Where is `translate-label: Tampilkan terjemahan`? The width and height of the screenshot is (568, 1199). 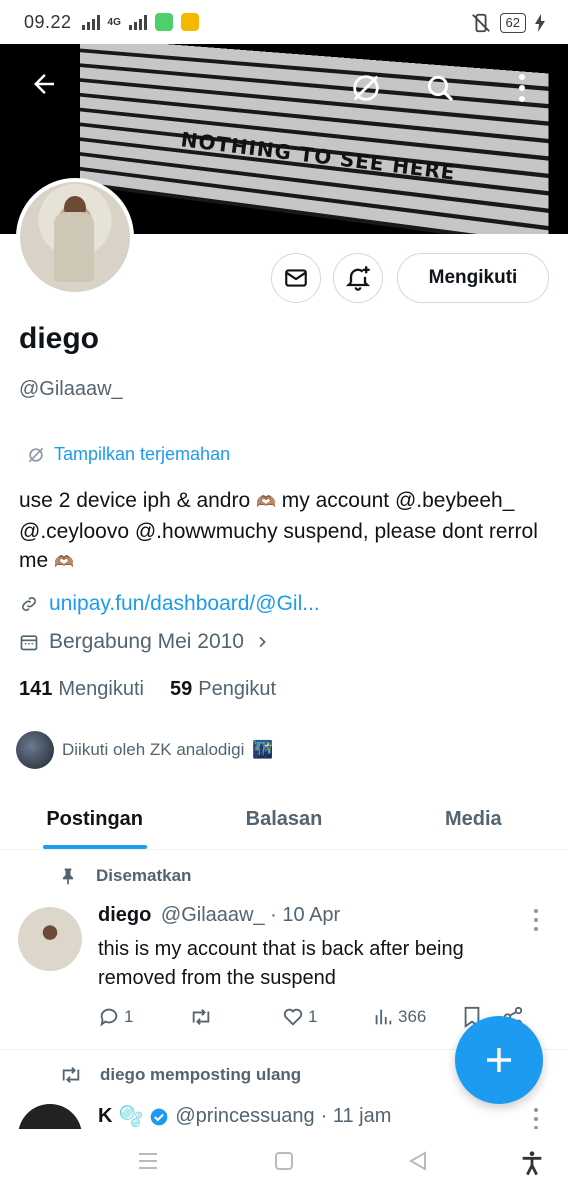 translate-label: Tampilkan terjemahan is located at coordinates (142, 454).